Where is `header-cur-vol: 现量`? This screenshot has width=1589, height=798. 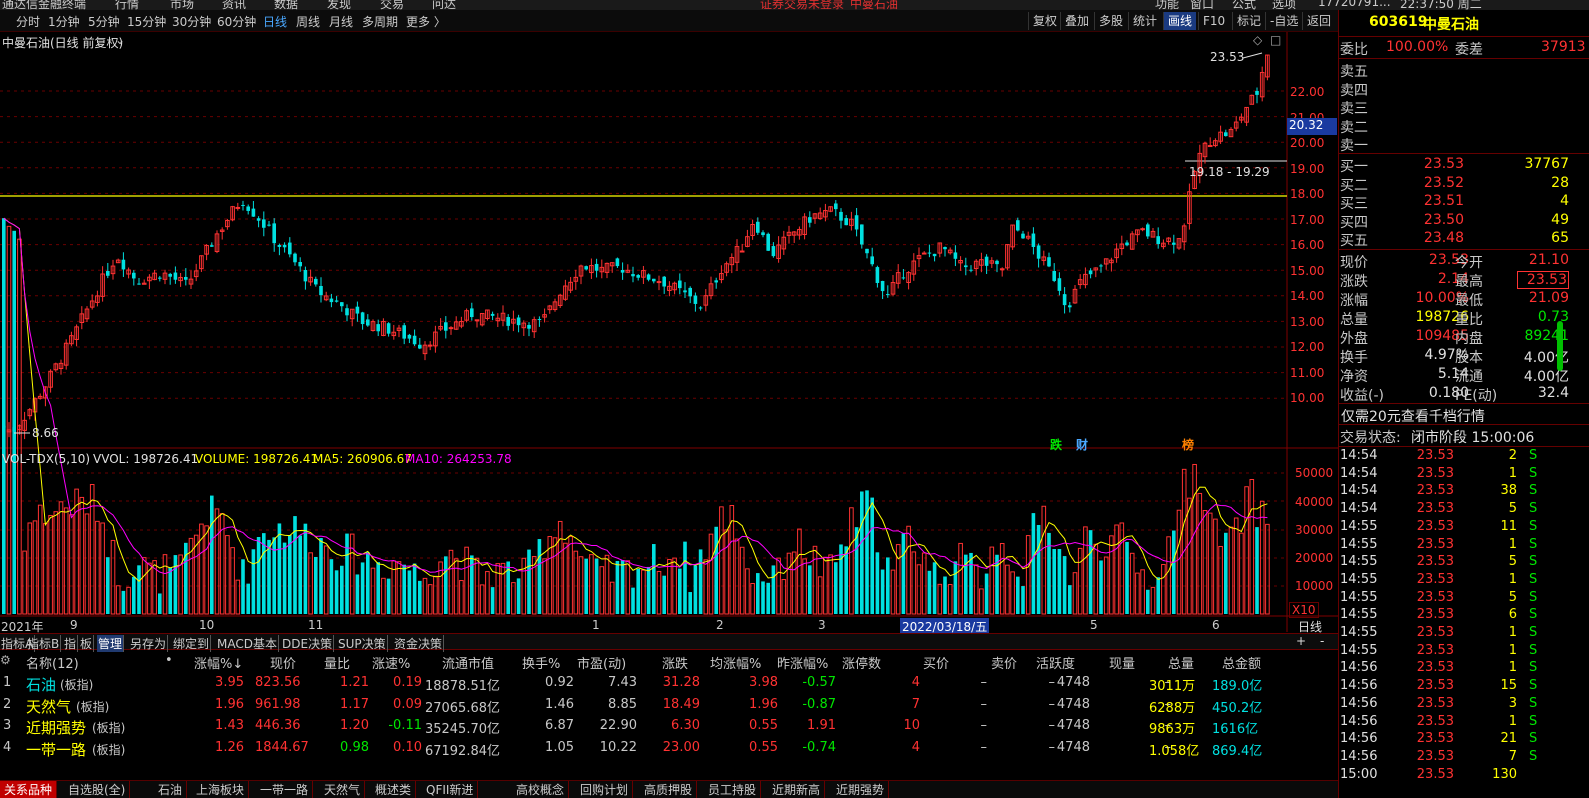
header-cur-vol: 现量 is located at coordinates (1122, 662).